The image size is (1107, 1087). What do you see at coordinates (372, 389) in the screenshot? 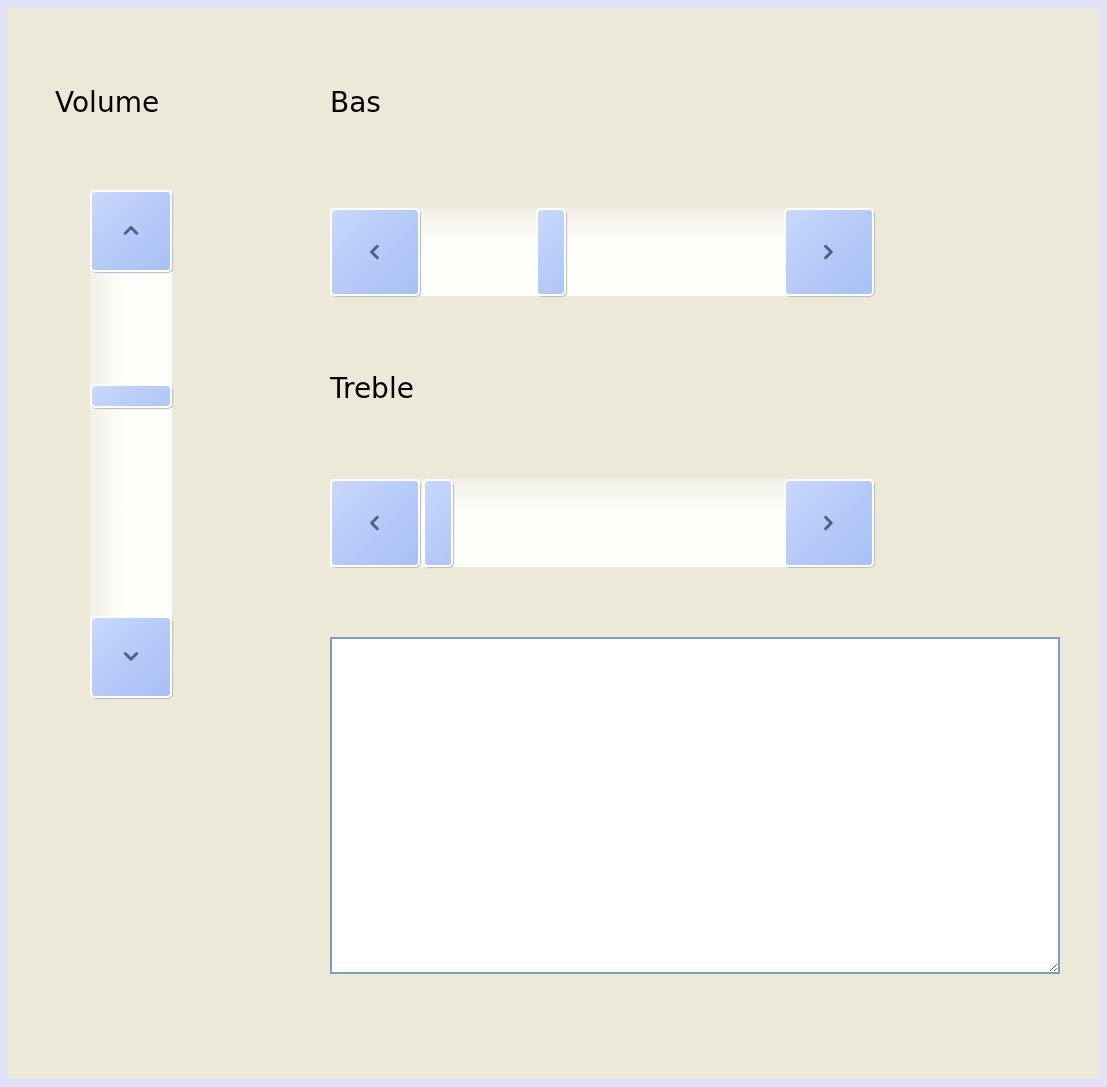
I see `treble-label: Treble` at bounding box center [372, 389].